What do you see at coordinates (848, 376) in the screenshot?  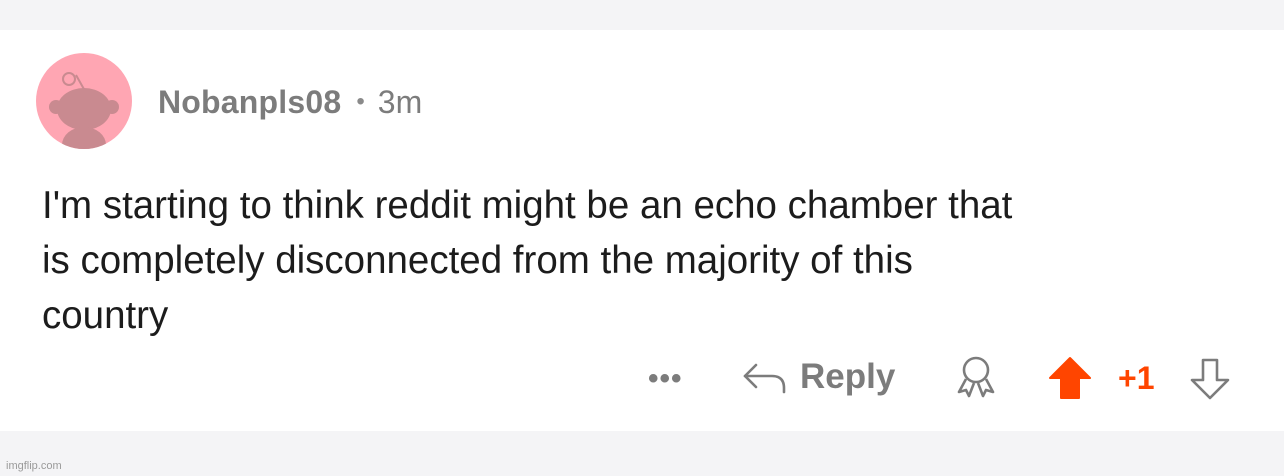 I see `reply-label: Reply` at bounding box center [848, 376].